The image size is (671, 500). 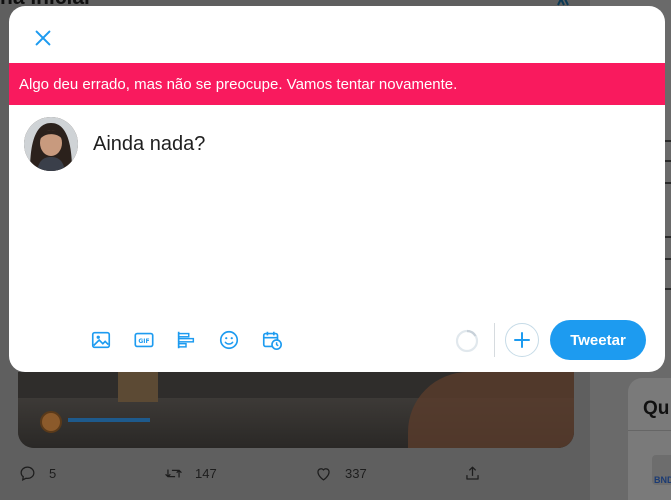 What do you see at coordinates (467, 341) in the screenshot?
I see `character-count-ring` at bounding box center [467, 341].